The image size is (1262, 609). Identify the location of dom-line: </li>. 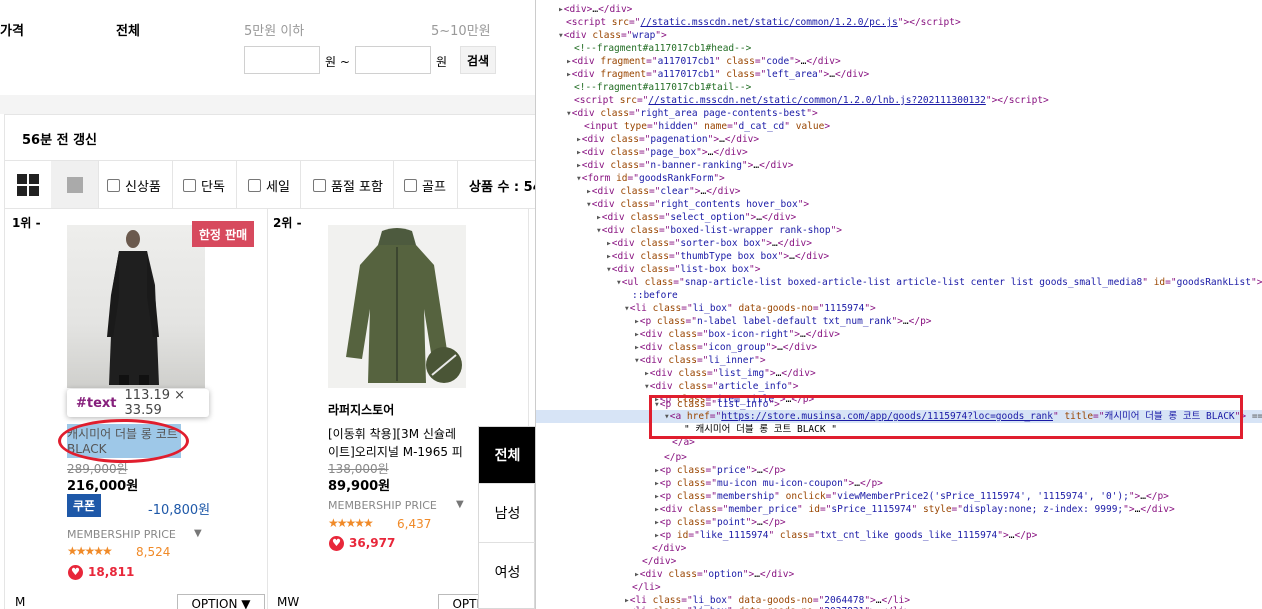
(646, 587).